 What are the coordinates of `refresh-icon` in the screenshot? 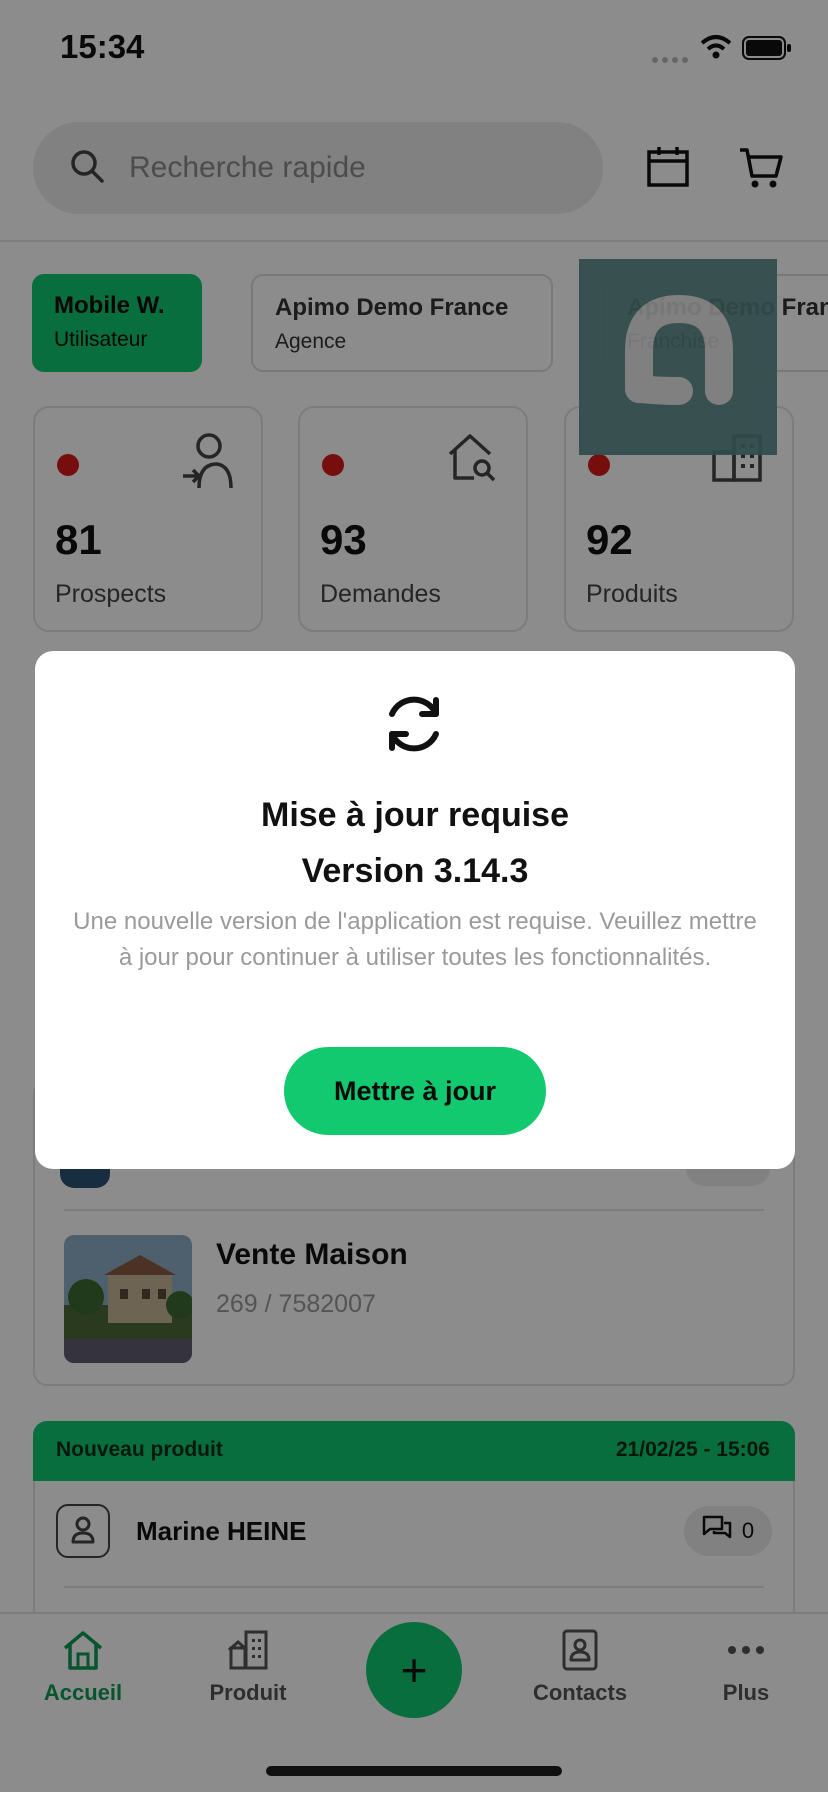 It's located at (414, 726).